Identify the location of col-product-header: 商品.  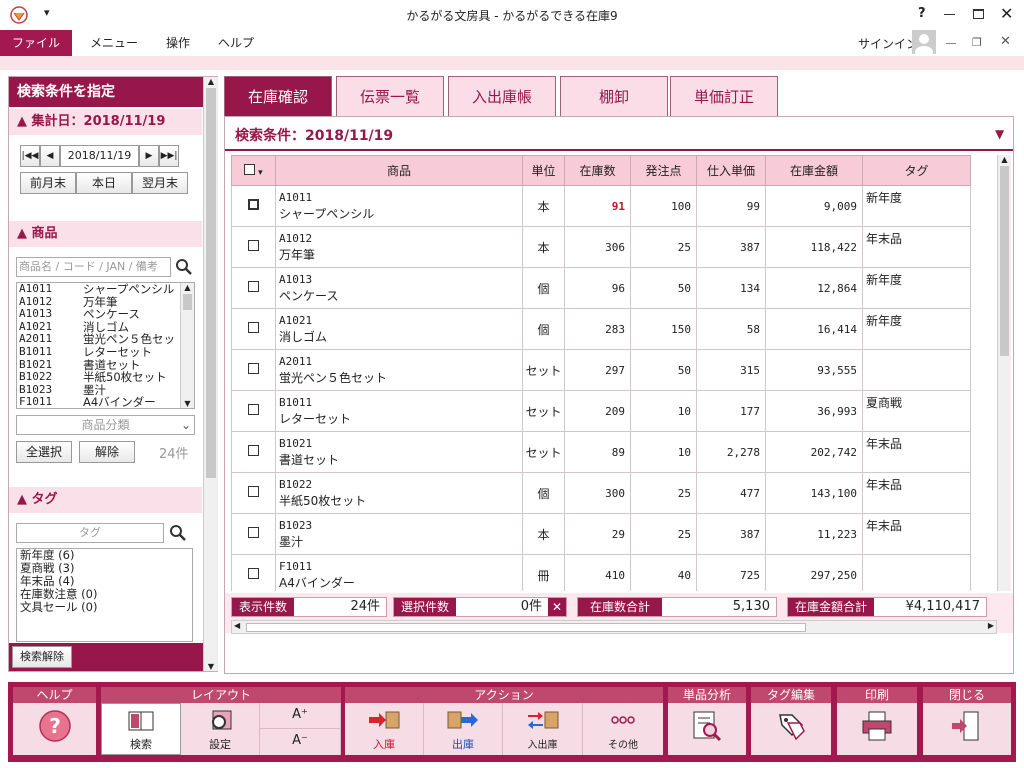
(399, 170).